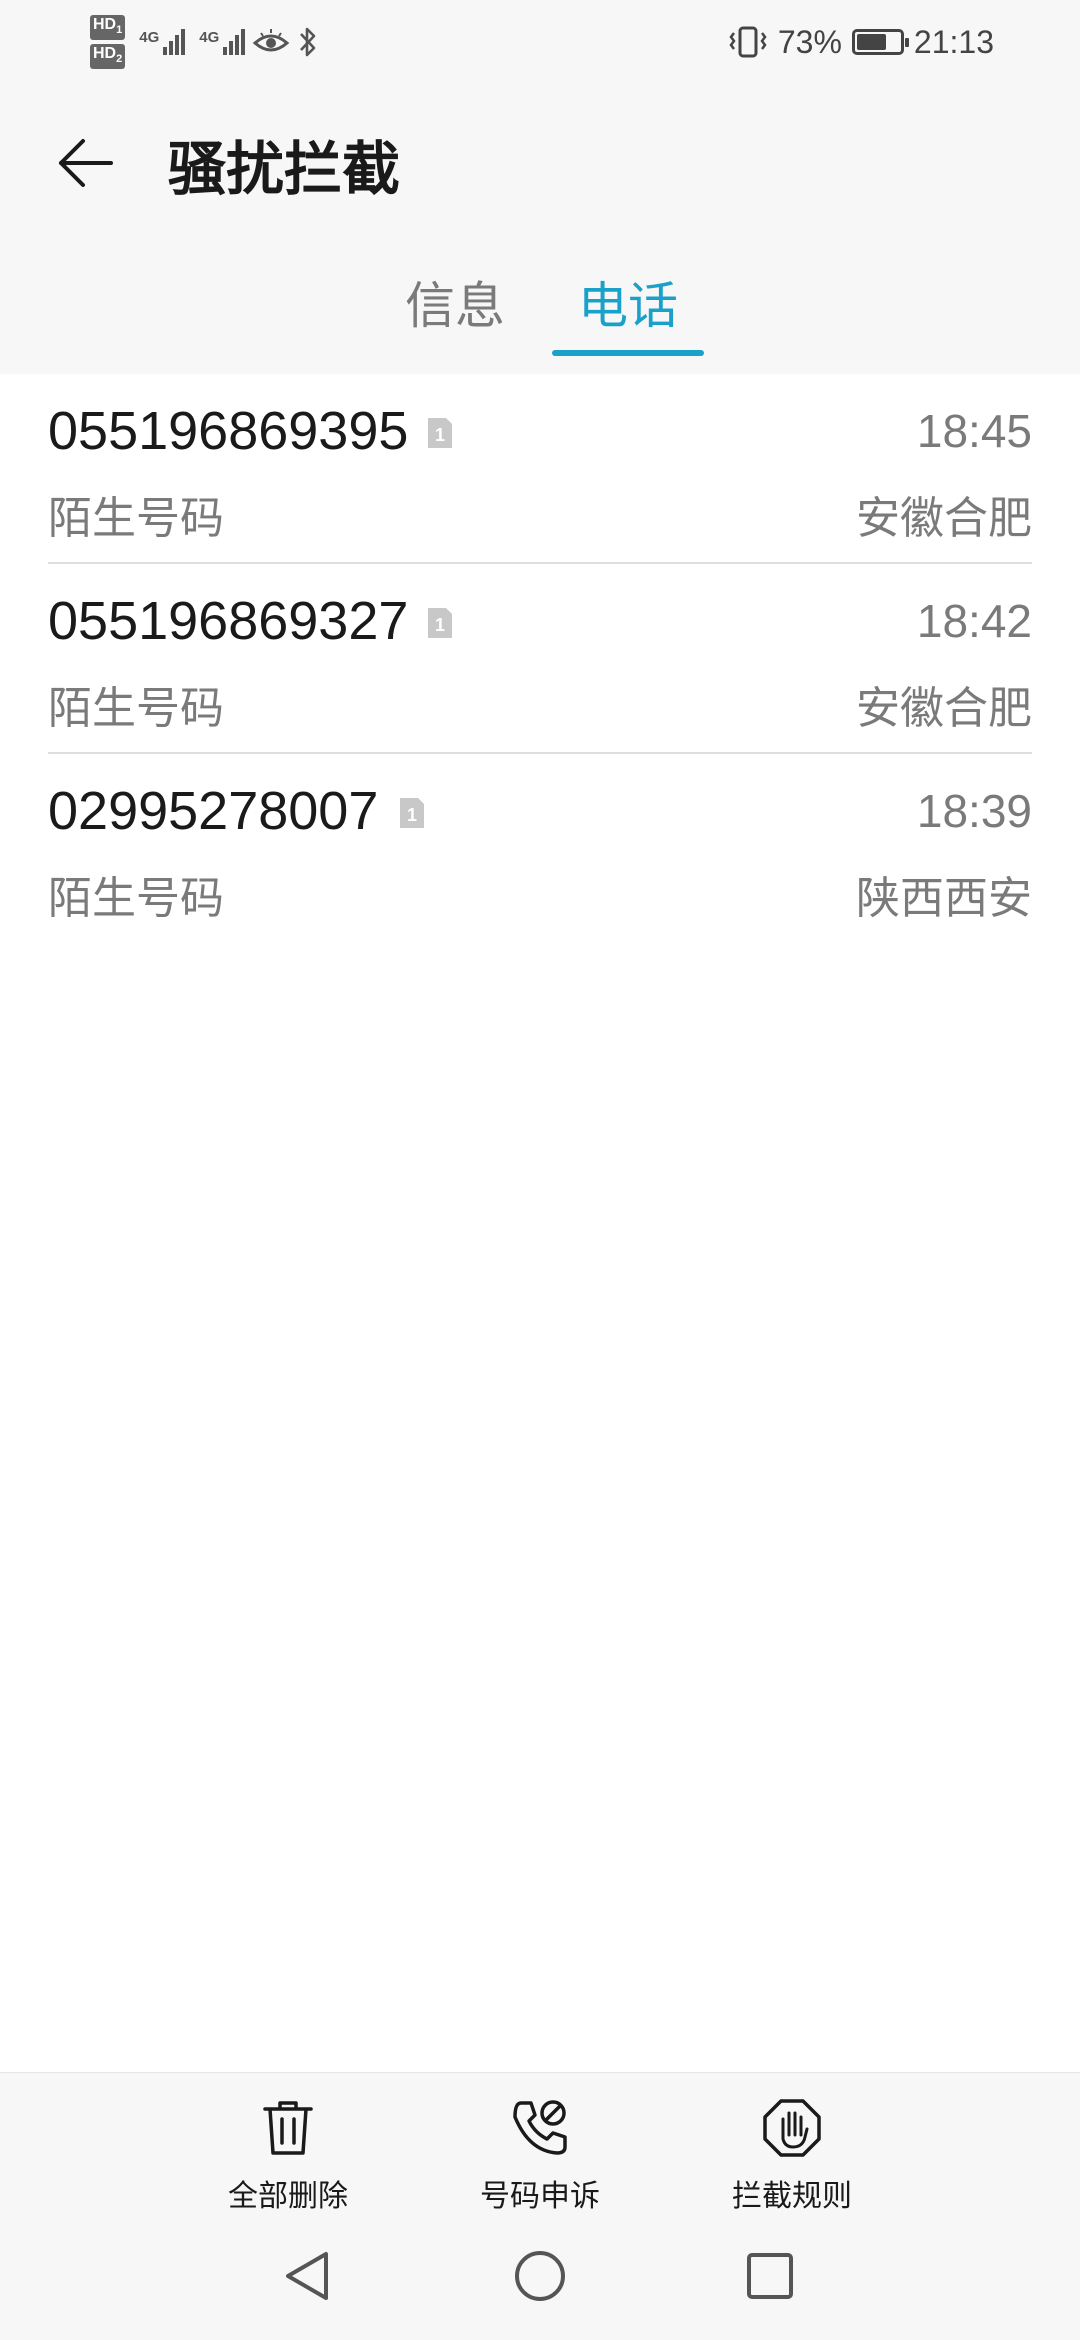  Describe the element at coordinates (162, 42) in the screenshot. I see `signal-sim1-icon: 4G` at that location.